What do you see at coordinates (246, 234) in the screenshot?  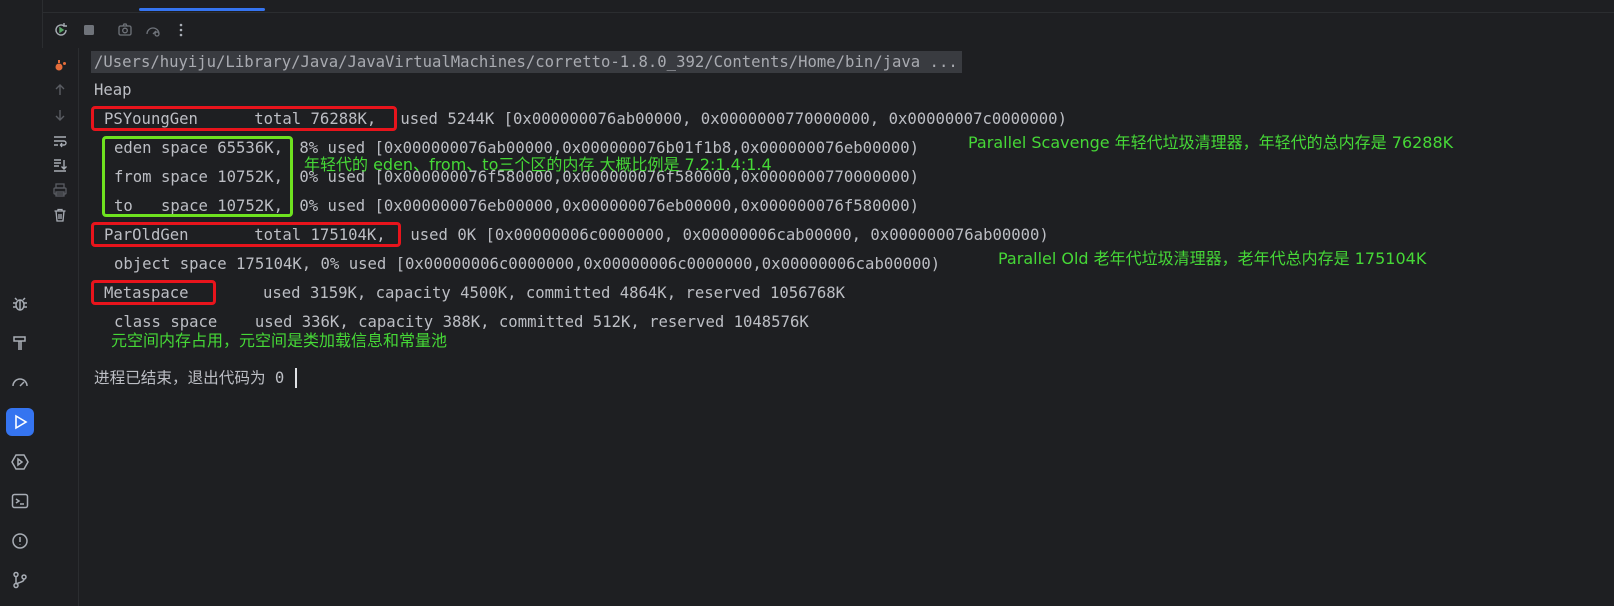 I see `old-gen-highlight-box` at bounding box center [246, 234].